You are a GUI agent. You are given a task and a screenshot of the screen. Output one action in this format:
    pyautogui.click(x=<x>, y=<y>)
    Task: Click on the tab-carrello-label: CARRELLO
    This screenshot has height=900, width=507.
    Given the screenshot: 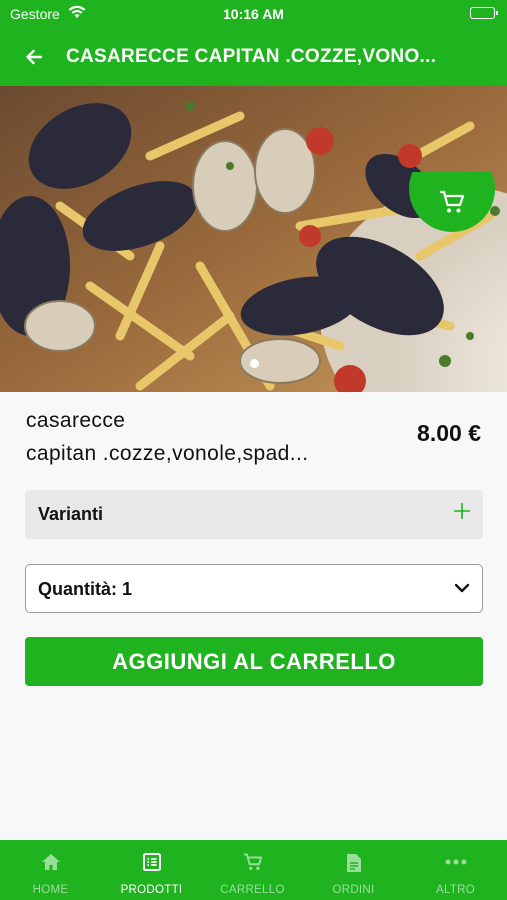 What is the action you would take?
    pyautogui.click(x=252, y=890)
    